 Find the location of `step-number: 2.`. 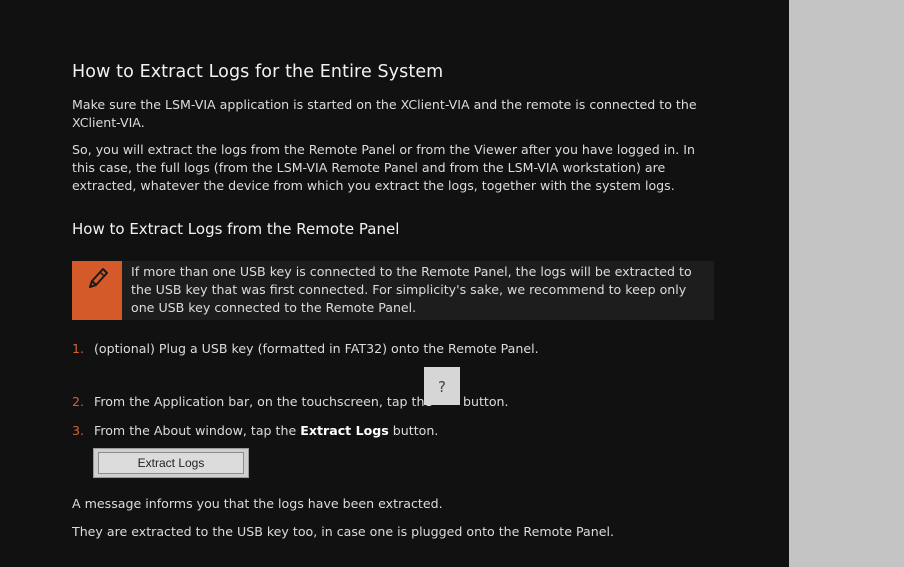

step-number: 2. is located at coordinates (78, 401).